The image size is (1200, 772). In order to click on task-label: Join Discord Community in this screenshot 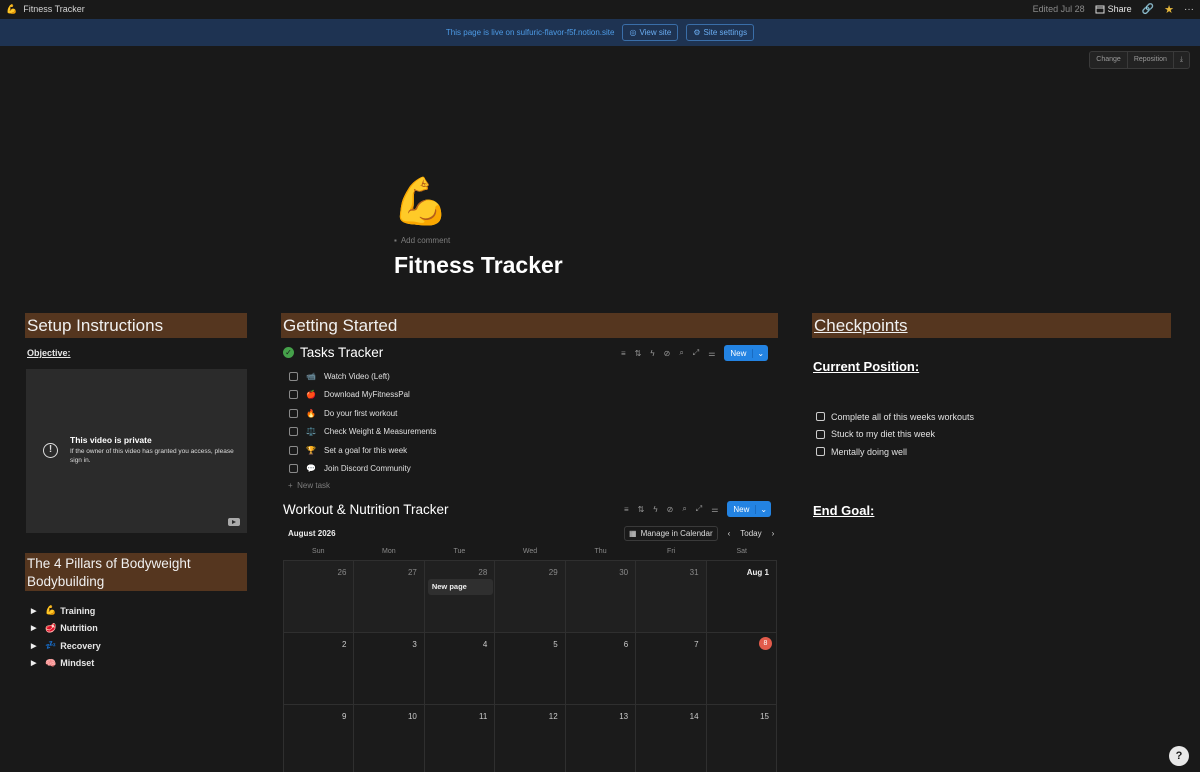, I will do `click(367, 468)`.